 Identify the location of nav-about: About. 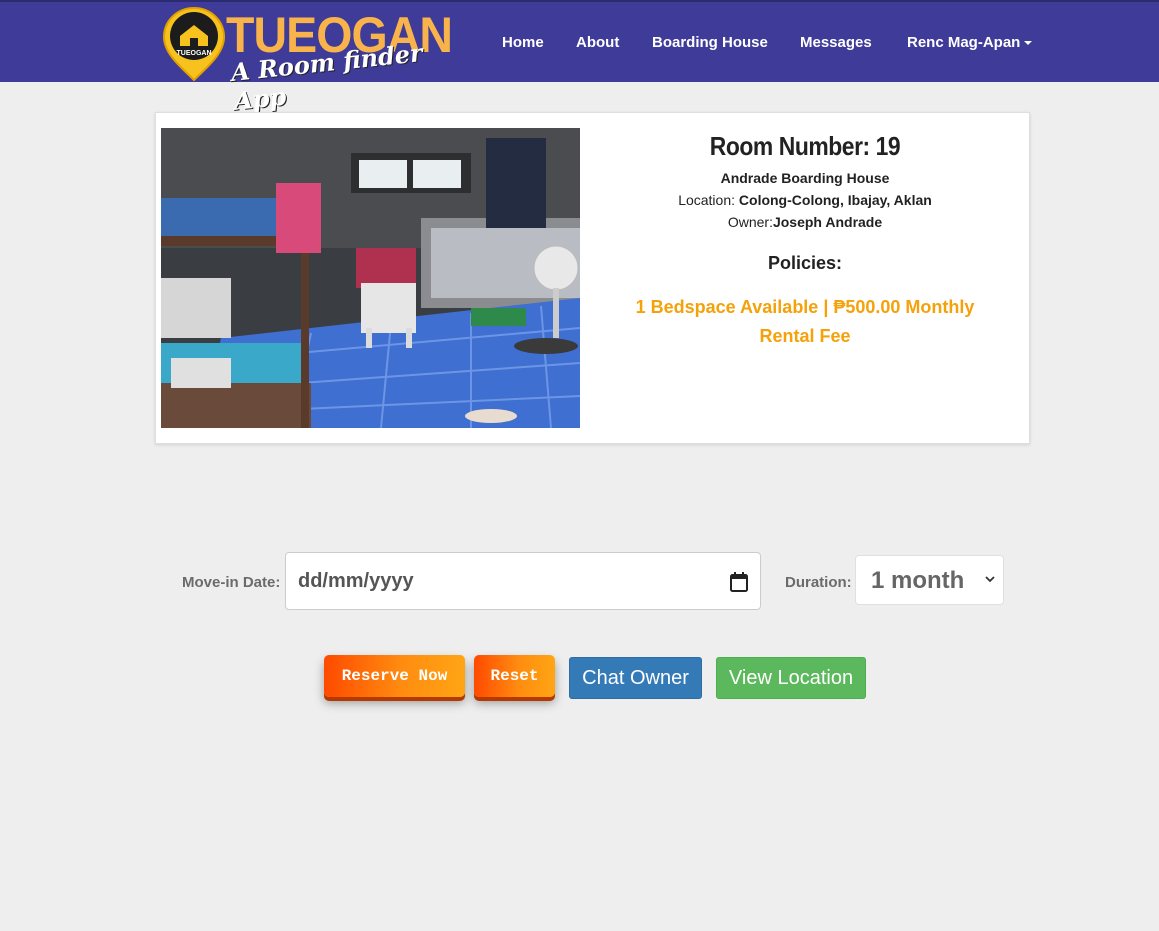
(597, 44).